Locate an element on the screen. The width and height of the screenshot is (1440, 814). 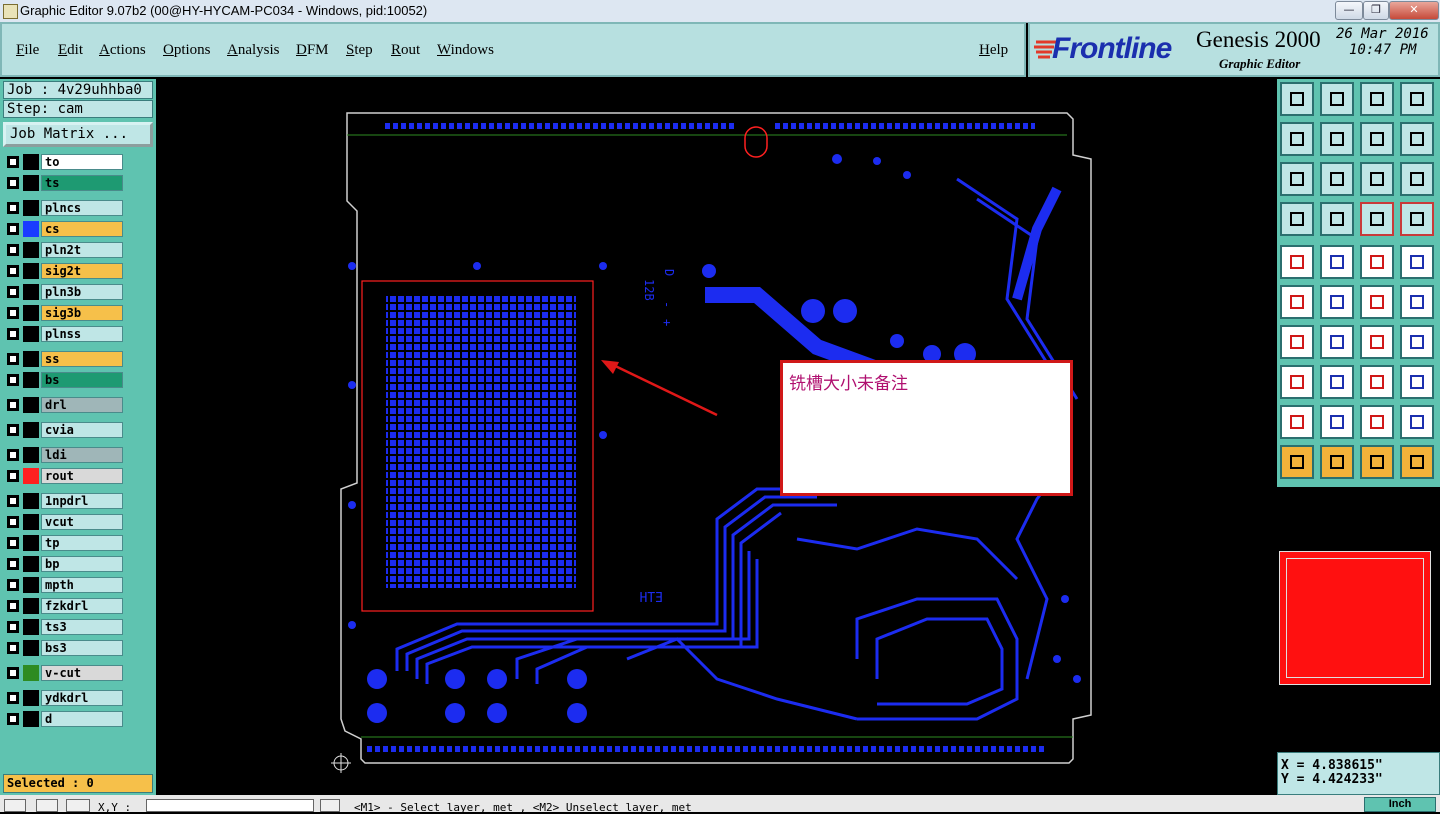
measure-icon is located at coordinates (1377, 382).